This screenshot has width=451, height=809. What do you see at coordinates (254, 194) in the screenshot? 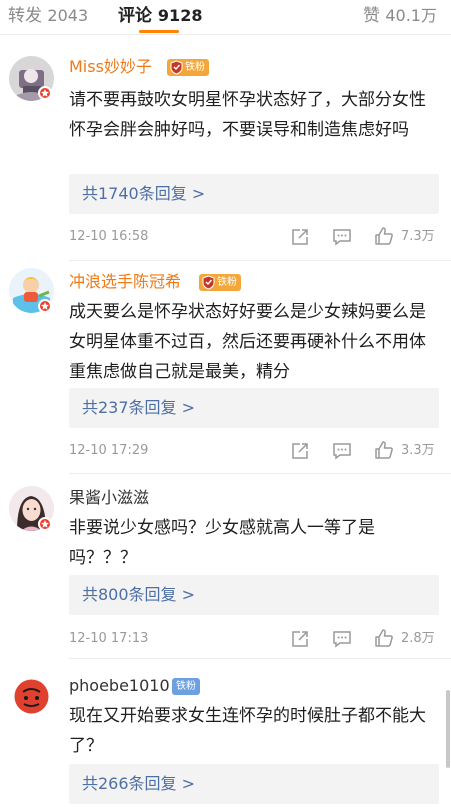
I see `view-replies-button: 共1740条回复 >` at bounding box center [254, 194].